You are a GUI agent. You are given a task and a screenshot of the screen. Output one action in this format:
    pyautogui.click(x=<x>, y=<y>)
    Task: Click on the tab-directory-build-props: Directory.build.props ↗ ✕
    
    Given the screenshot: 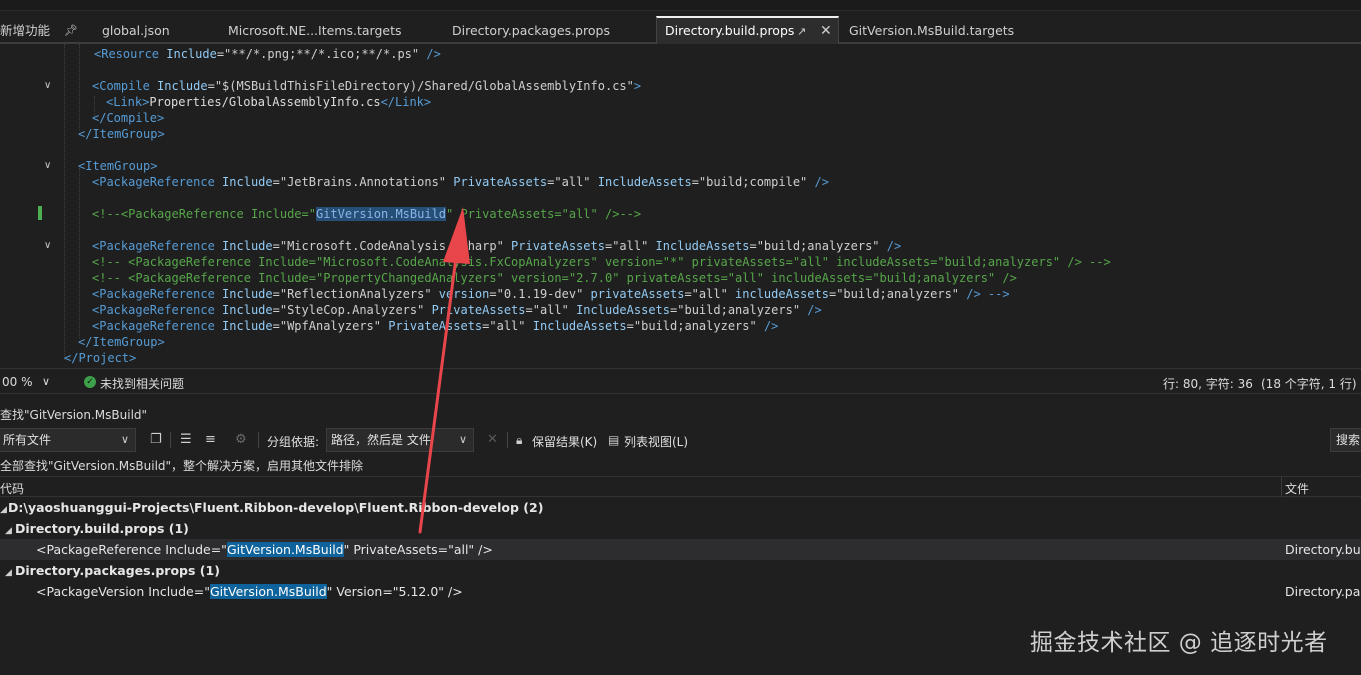 What is the action you would take?
    pyautogui.click(x=747, y=30)
    